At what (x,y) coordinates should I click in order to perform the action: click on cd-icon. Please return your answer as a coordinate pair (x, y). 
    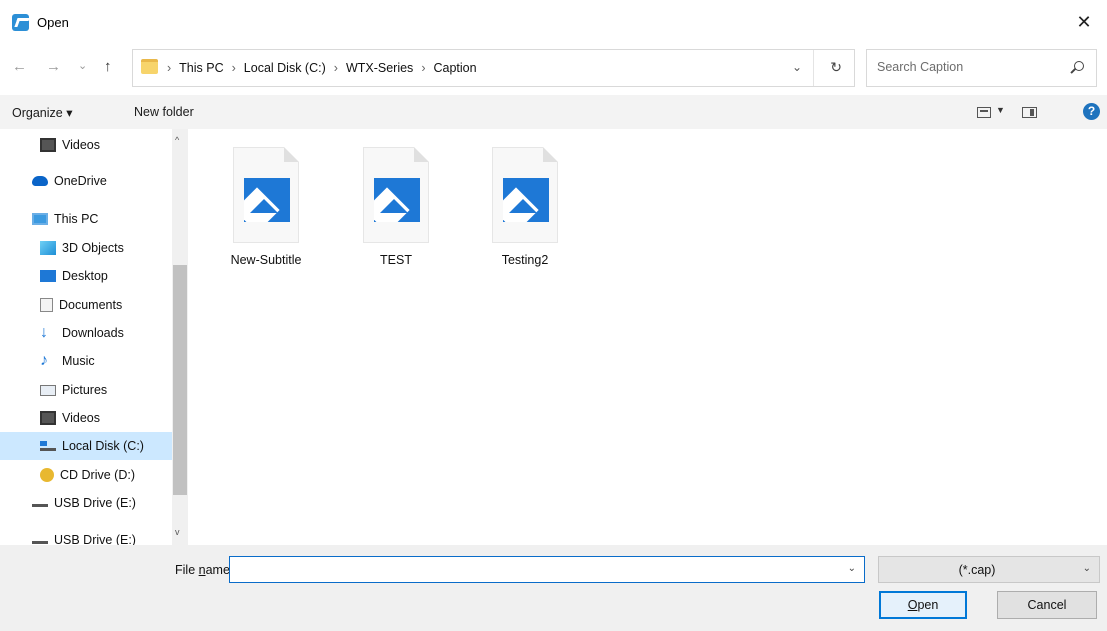
    Looking at the image, I should click on (47, 475).